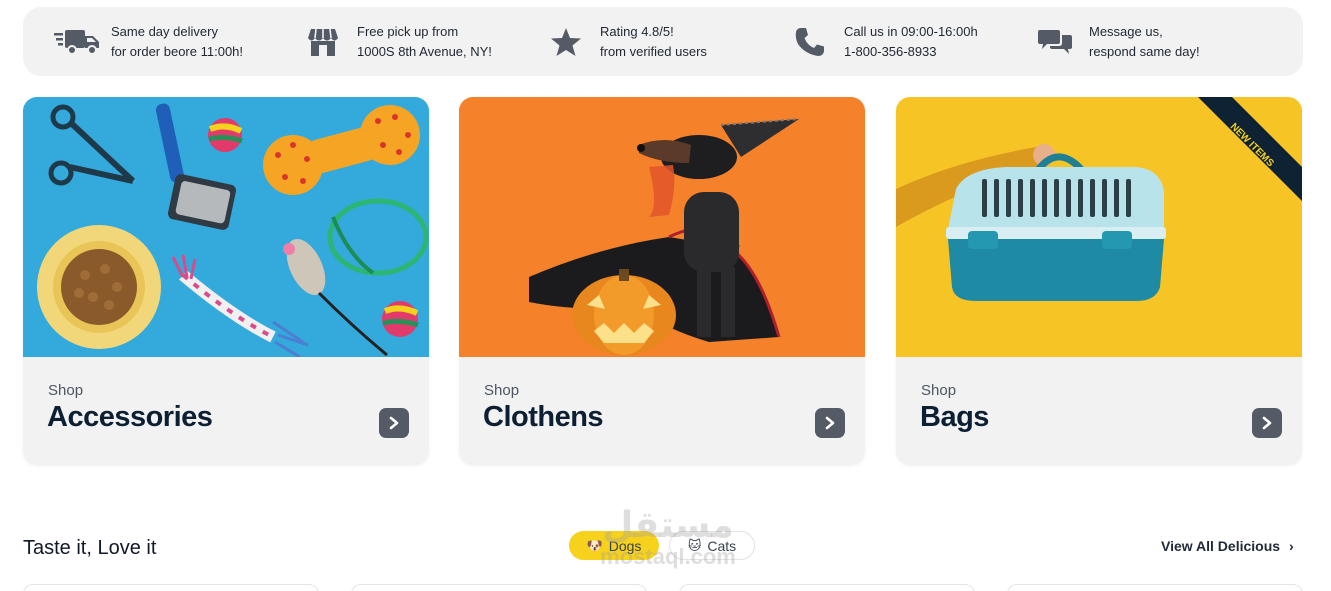 The height and width of the screenshot is (591, 1331). What do you see at coordinates (722, 545) in the screenshot?
I see `tab-label: Cats` at bounding box center [722, 545].